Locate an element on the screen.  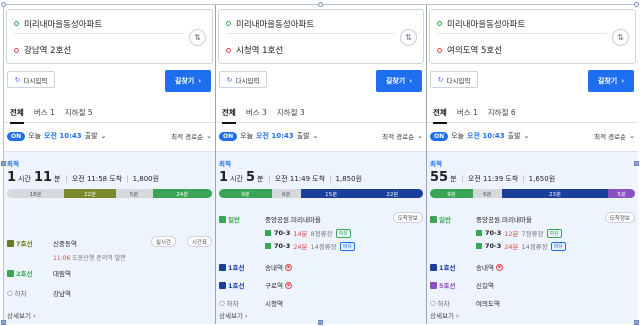
tab-bus: 버스 3 is located at coordinates (256, 113).